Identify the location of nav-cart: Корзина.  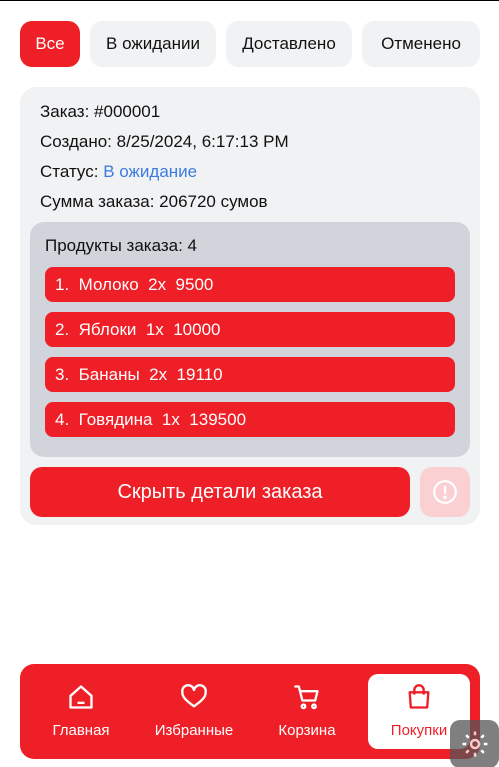
(307, 711).